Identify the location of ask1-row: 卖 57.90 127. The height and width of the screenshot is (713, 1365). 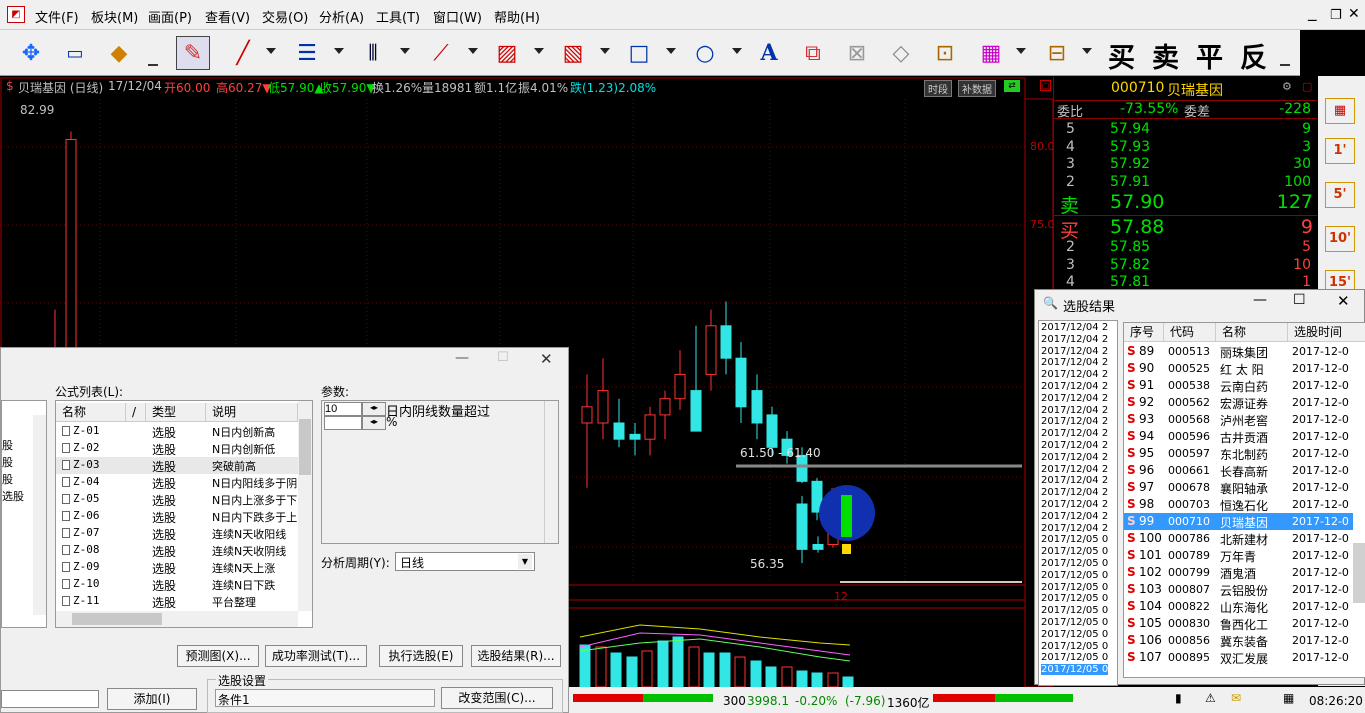
(1185, 204).